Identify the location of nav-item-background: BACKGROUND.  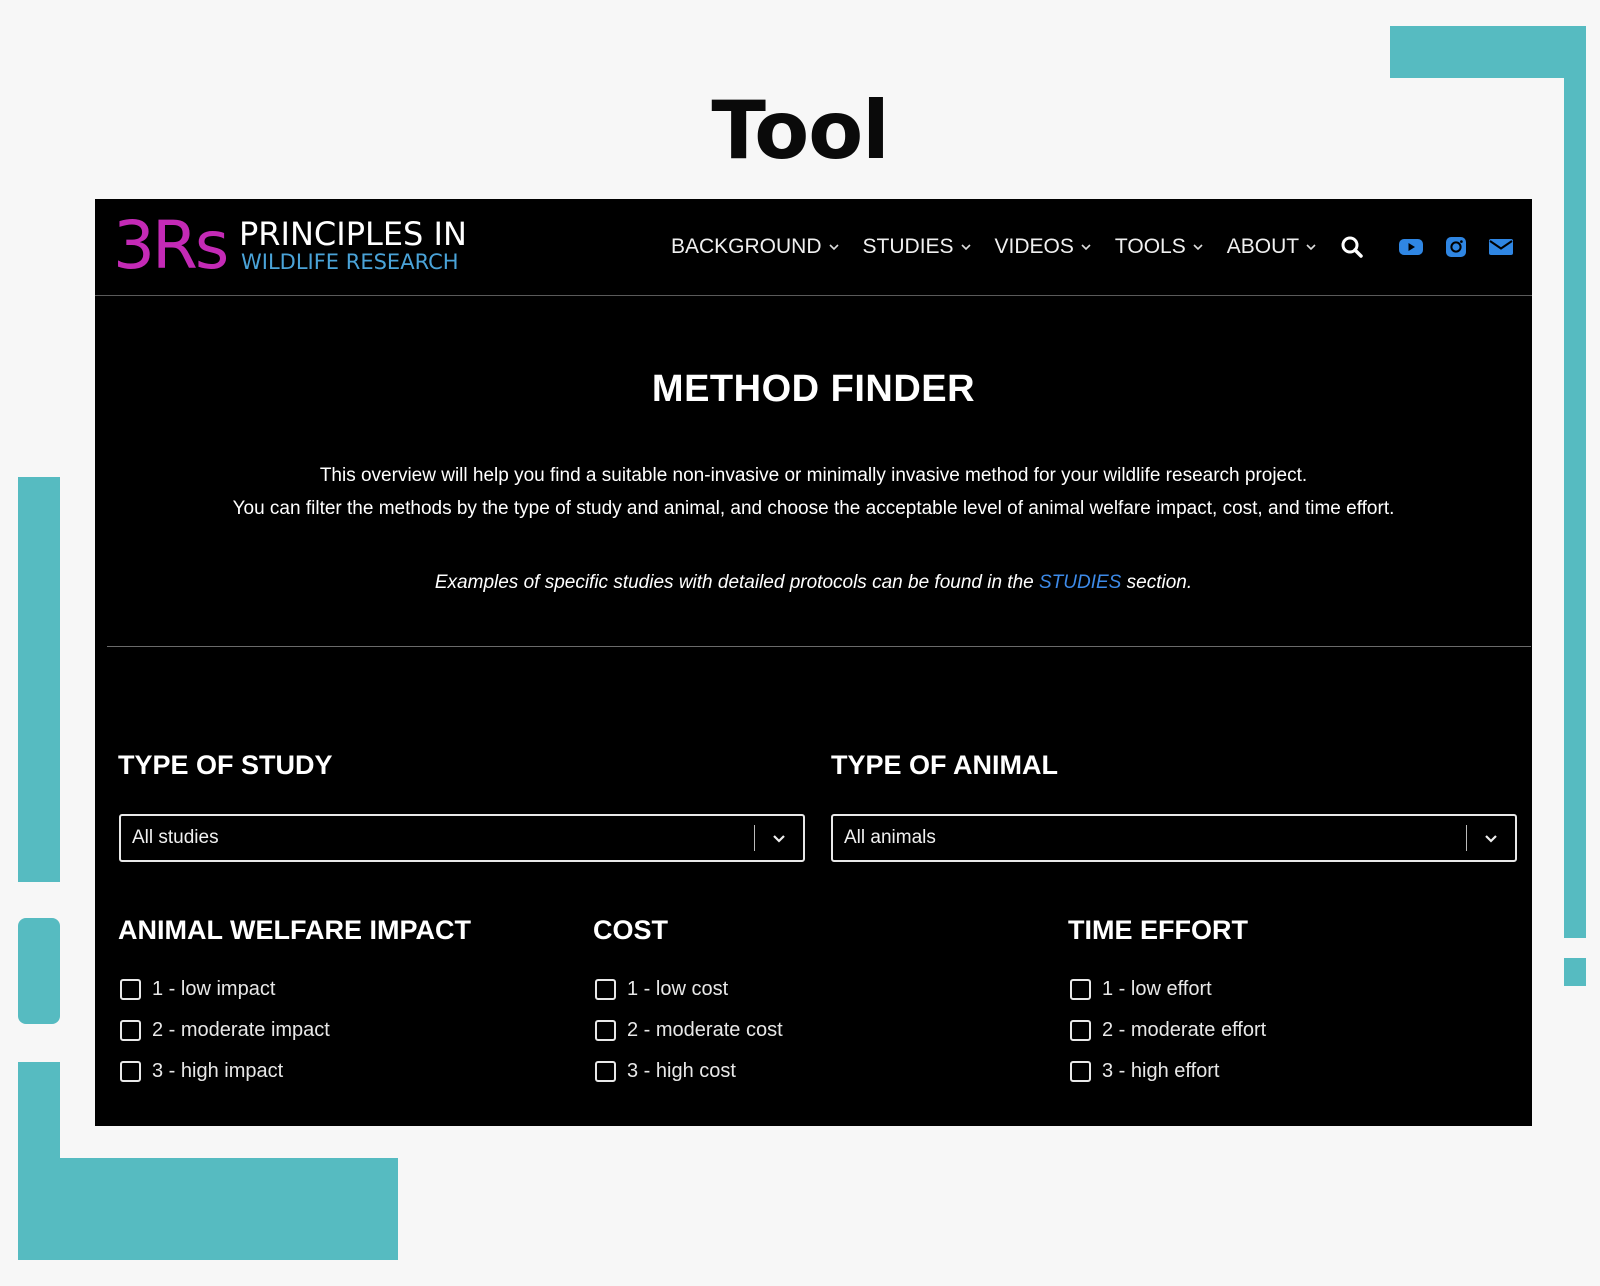
(755, 247).